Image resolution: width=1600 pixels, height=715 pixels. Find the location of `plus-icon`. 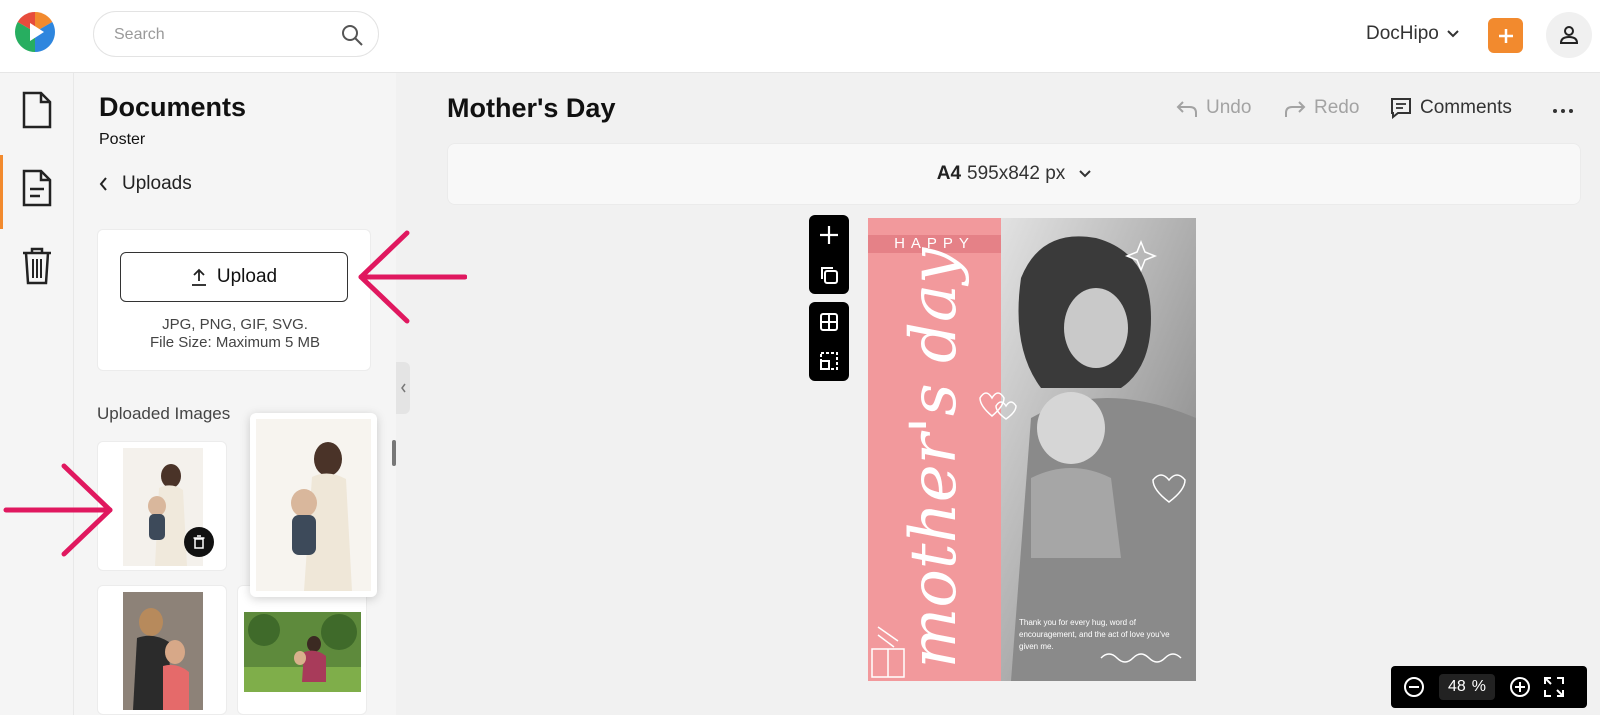

plus-icon is located at coordinates (1505, 35).